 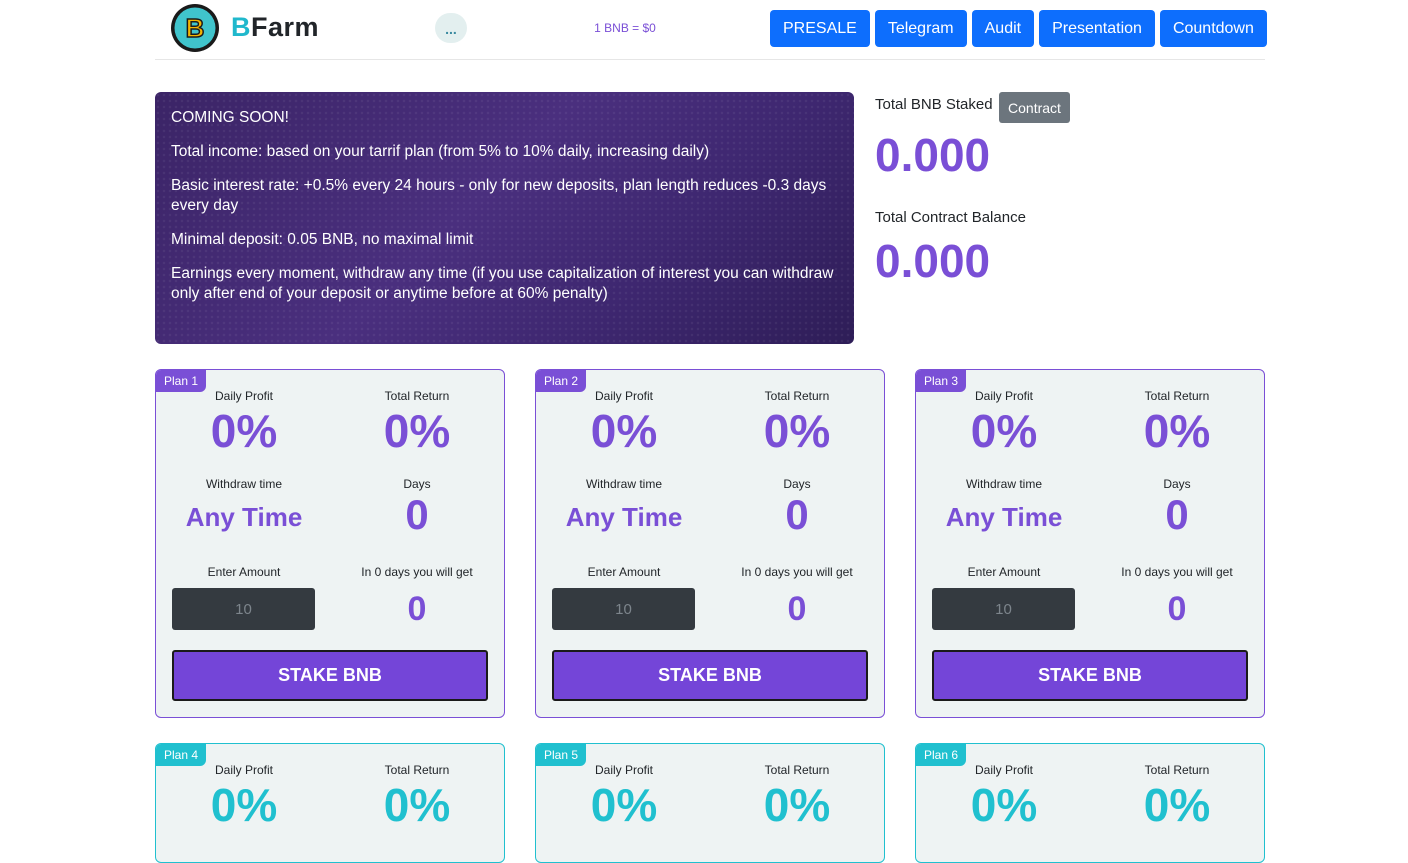 I want to click on contract-balance-label: Total Contract Balance, so click(x=950, y=217).